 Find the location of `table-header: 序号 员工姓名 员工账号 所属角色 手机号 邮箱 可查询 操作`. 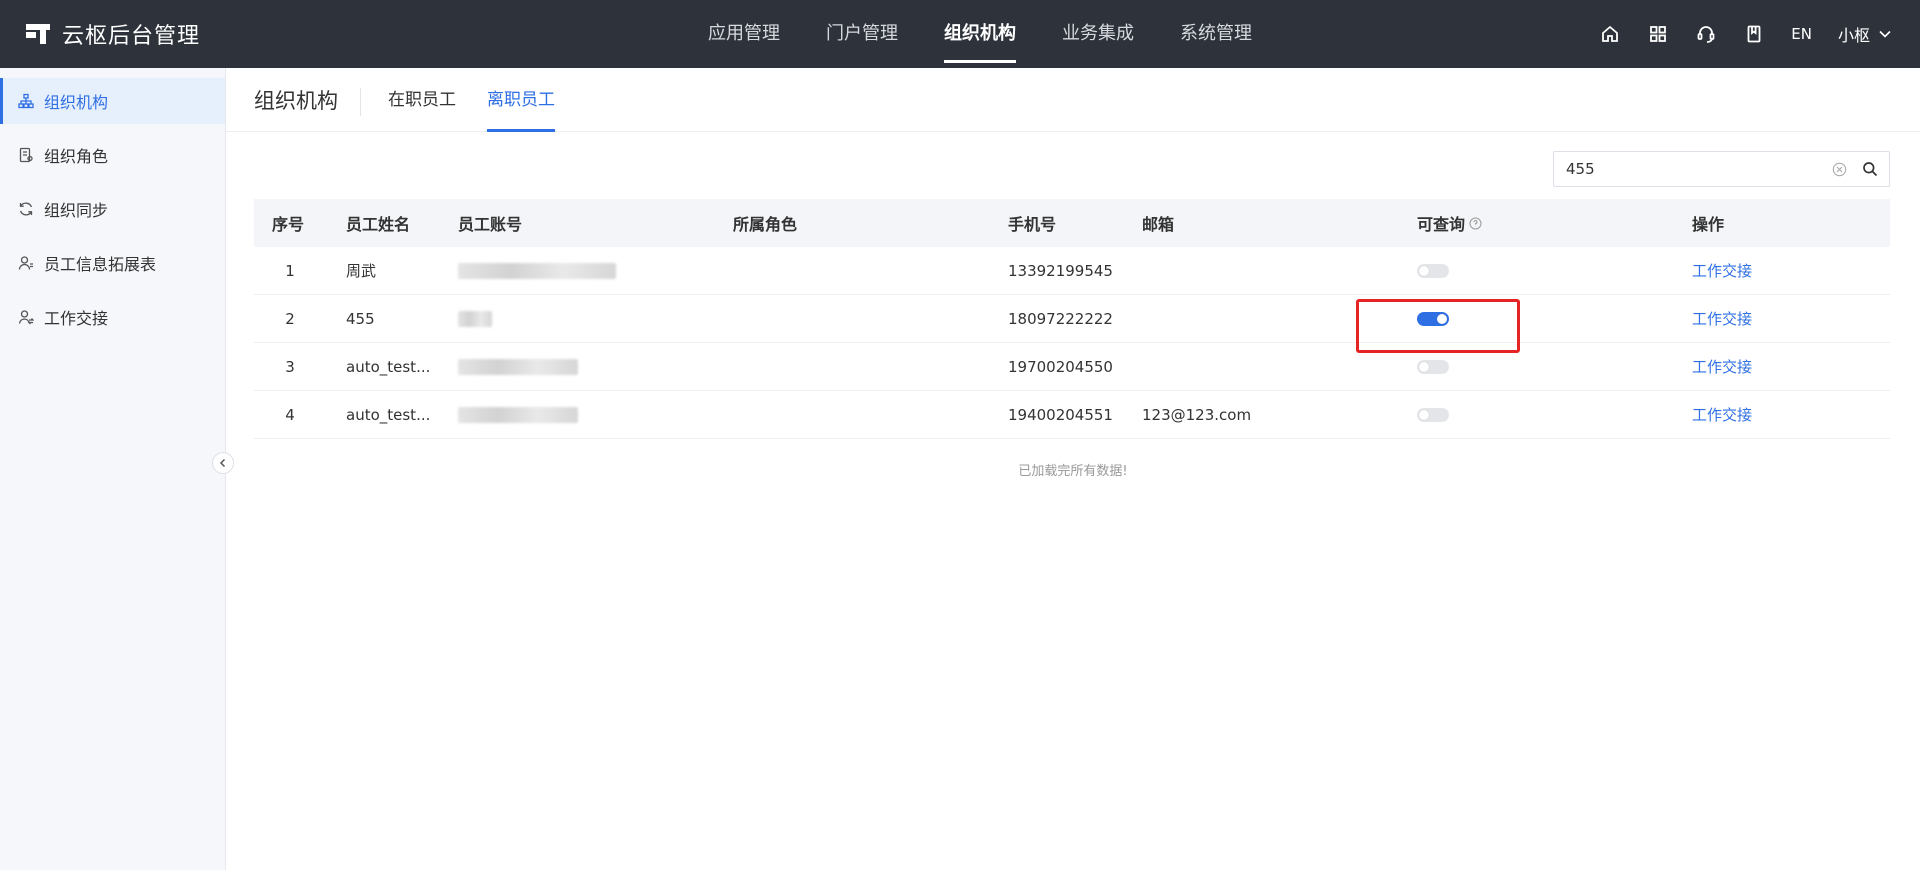

table-header: 序号 员工姓名 员工账号 所属角色 手机号 邮箱 可查询 操作 is located at coordinates (1072, 223).